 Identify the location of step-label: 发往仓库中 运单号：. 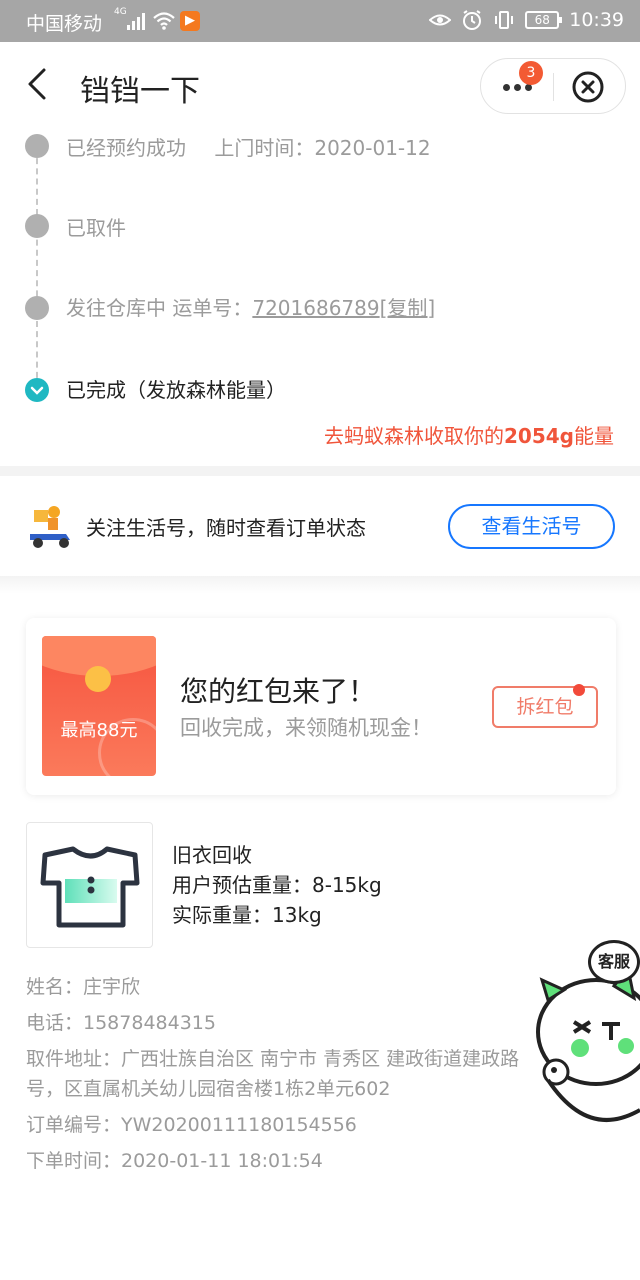
(159, 308).